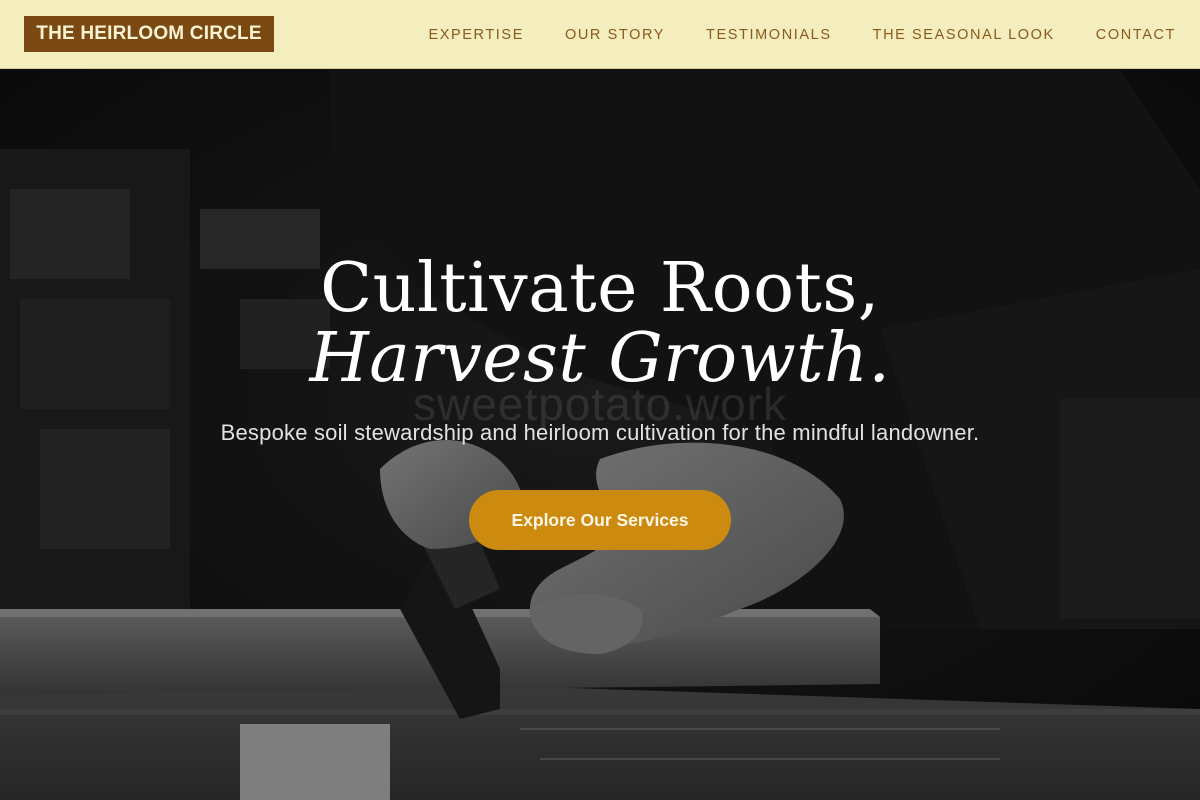 The image size is (1200, 800). What do you see at coordinates (1136, 35) in the screenshot?
I see `nav-link-contact: CONTACT` at bounding box center [1136, 35].